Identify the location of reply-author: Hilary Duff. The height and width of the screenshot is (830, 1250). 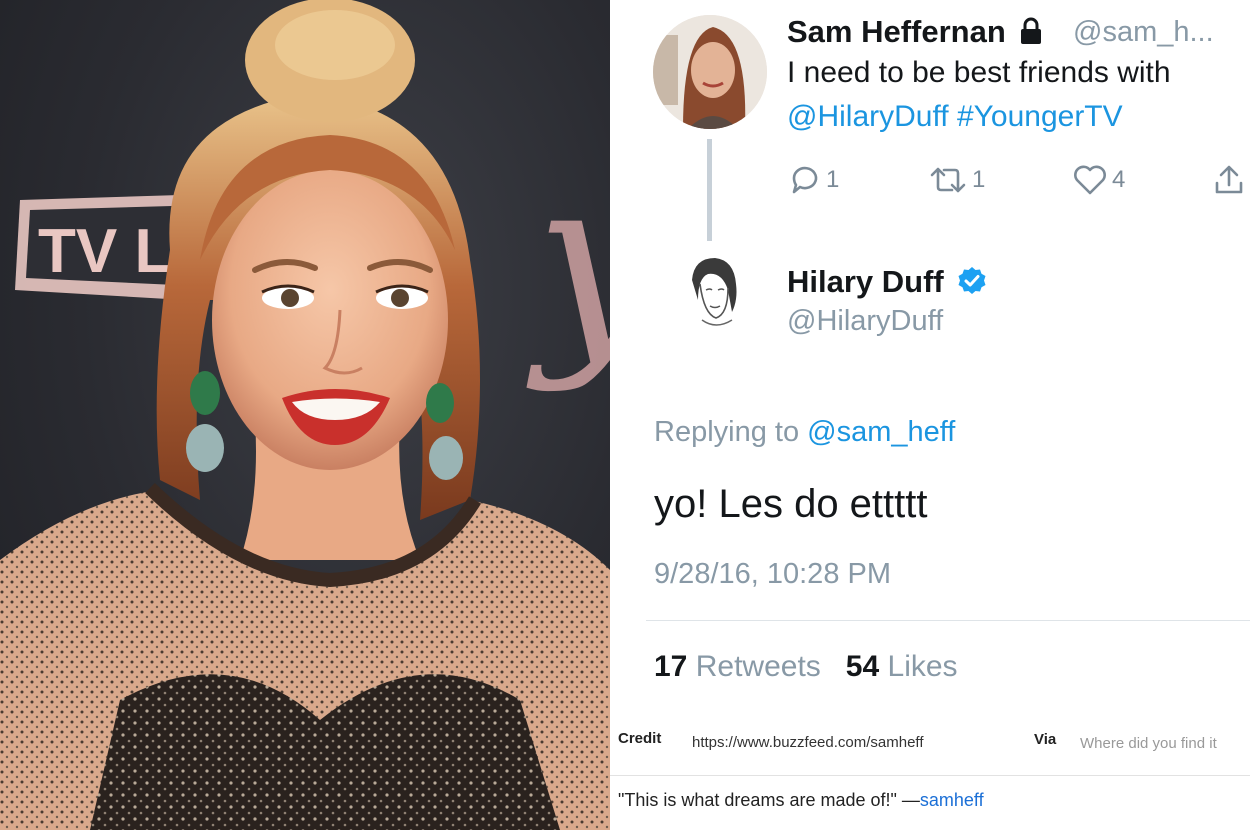
(887, 282).